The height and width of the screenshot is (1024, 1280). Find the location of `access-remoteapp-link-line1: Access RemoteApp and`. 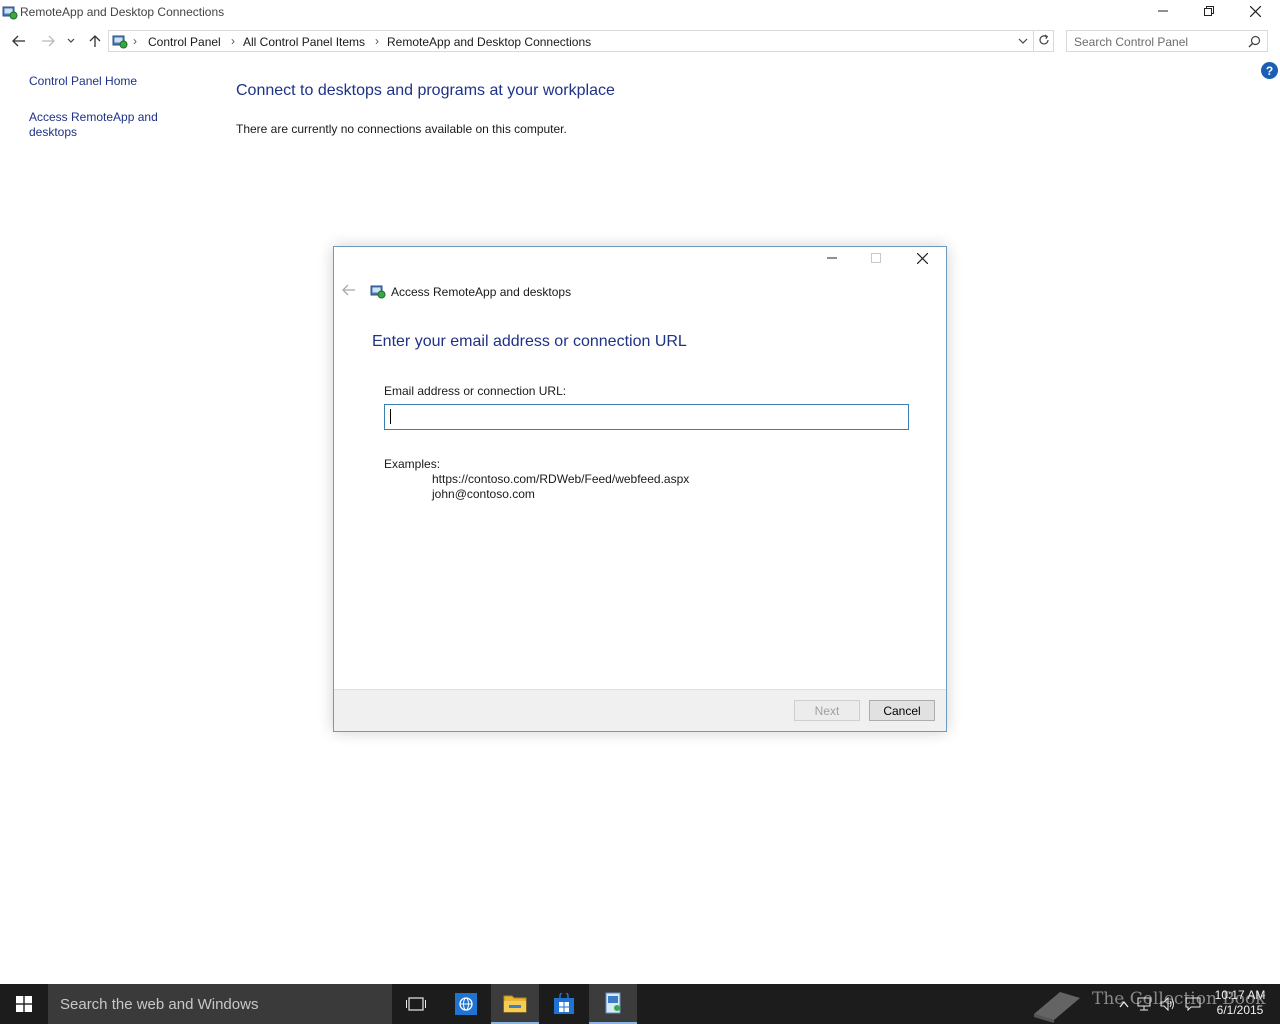

access-remoteapp-link-line1: Access RemoteApp and is located at coordinates (93, 117).